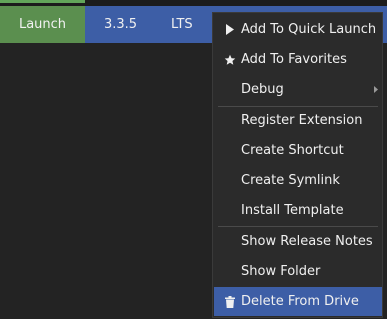  I want to click on launch-button: Launch, so click(42, 24).